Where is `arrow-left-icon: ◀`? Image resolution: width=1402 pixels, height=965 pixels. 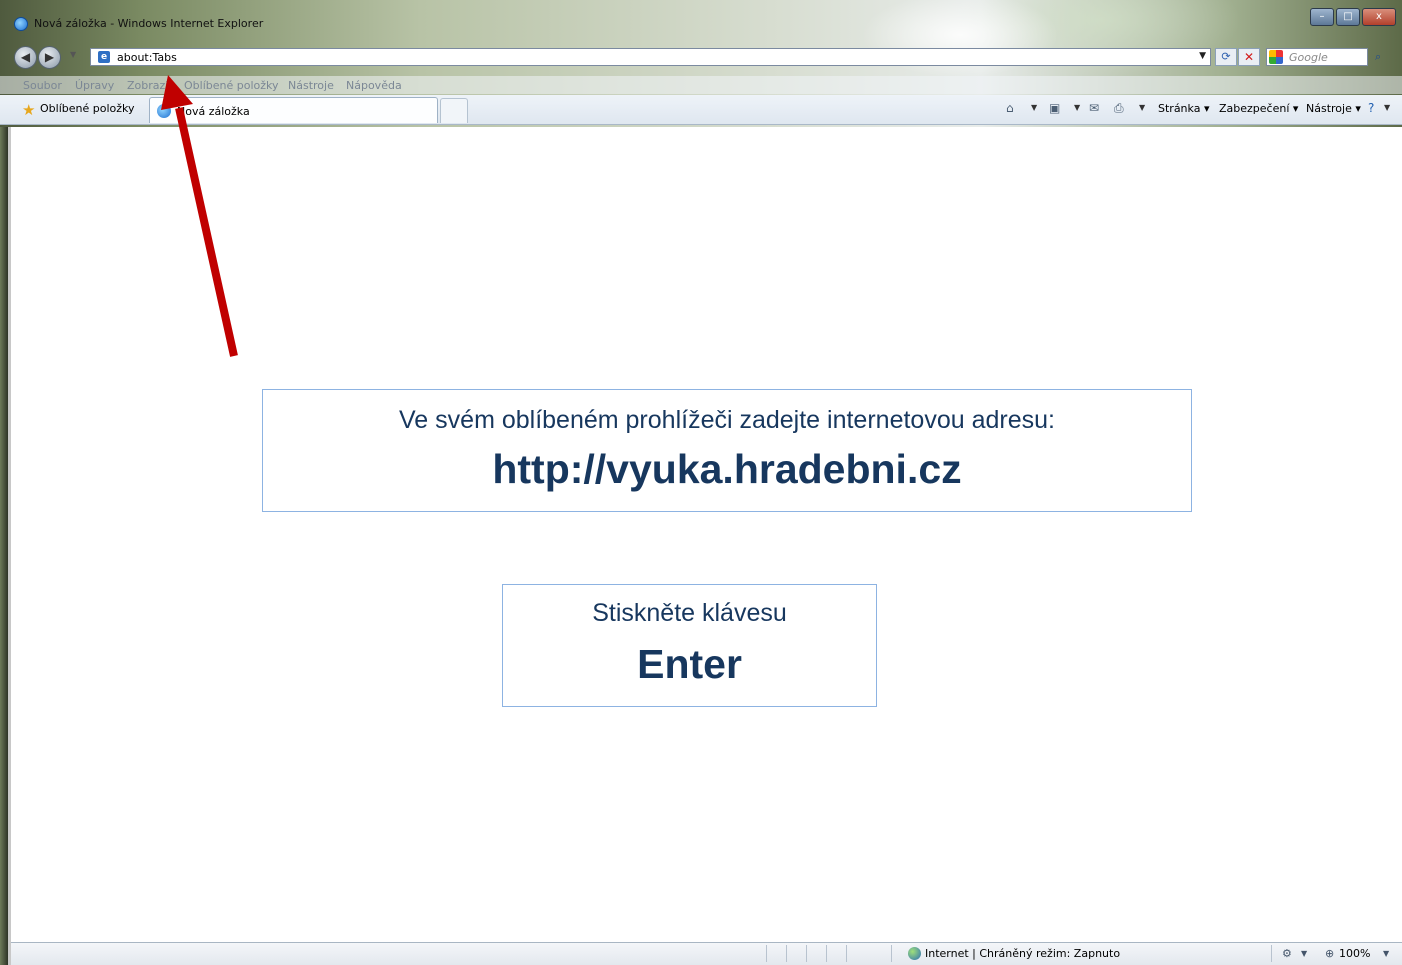
arrow-left-icon: ◀ is located at coordinates (25, 57).